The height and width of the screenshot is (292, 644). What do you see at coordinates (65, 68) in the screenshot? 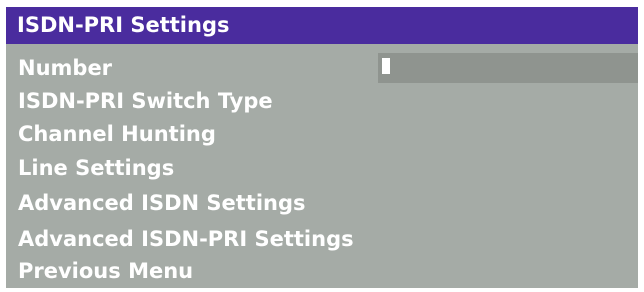
I see `menu-item-number: Number` at bounding box center [65, 68].